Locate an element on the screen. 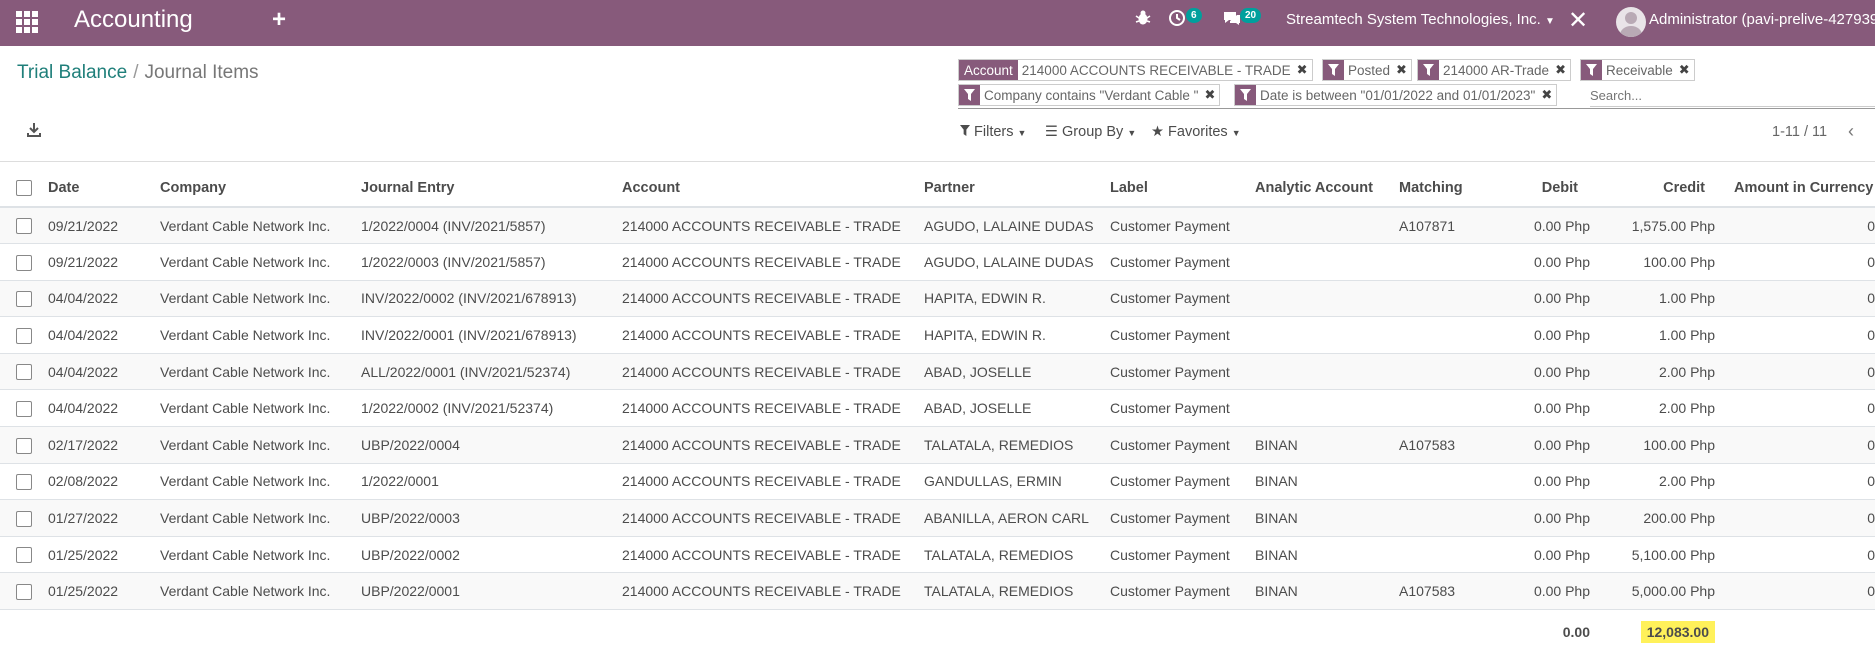 Image resolution: width=1875 pixels, height=658 pixels. cell-credit: 2.00 Php is located at coordinates (1662, 482).